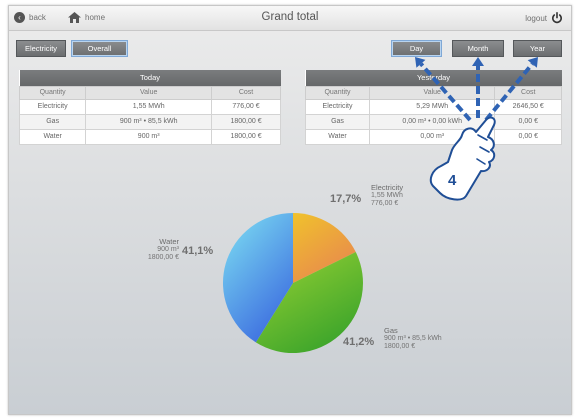 This screenshot has height=418, width=579. I want to click on table-row: Gas 0,00 m³ • 0,00 kWh 0,00 €, so click(433, 121).